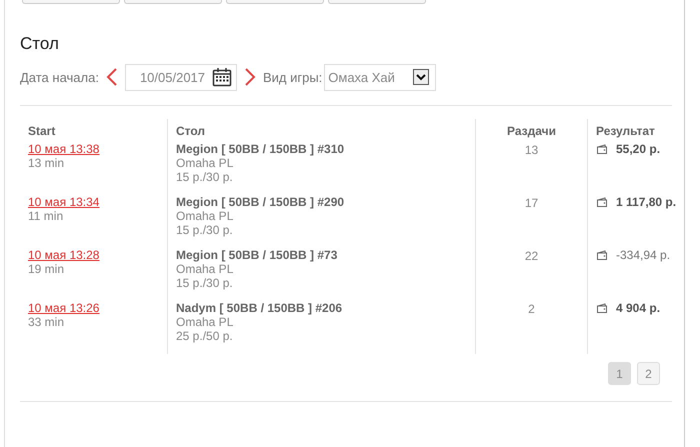 Image resolution: width=700 pixels, height=447 pixels. I want to click on duration-text: 19 min, so click(47, 269).